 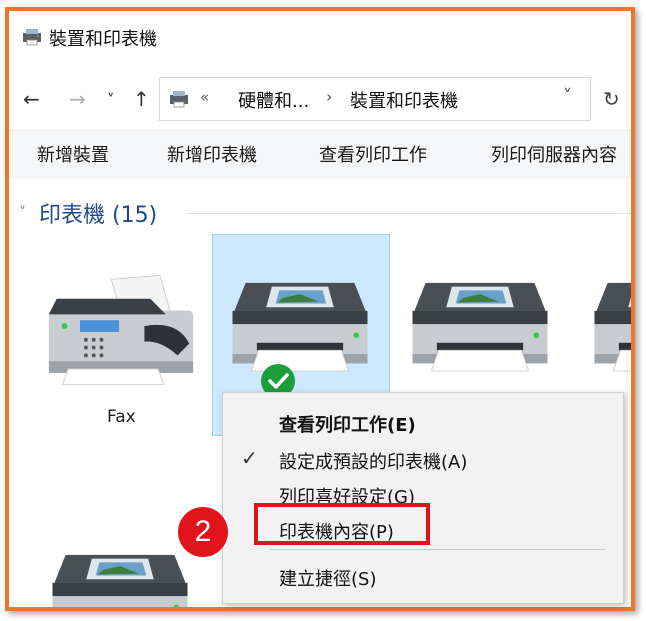 What do you see at coordinates (203, 532) in the screenshot?
I see `step-number-badge: 2` at bounding box center [203, 532].